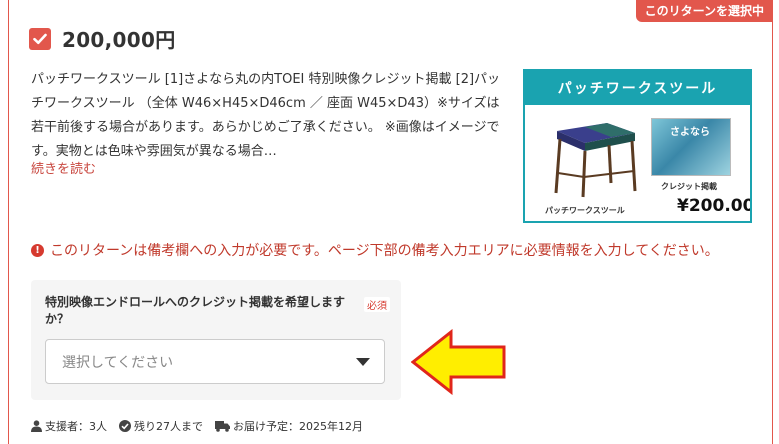  Describe the element at coordinates (76, 426) in the screenshot. I see `backers-count: 支援者：3人` at that location.